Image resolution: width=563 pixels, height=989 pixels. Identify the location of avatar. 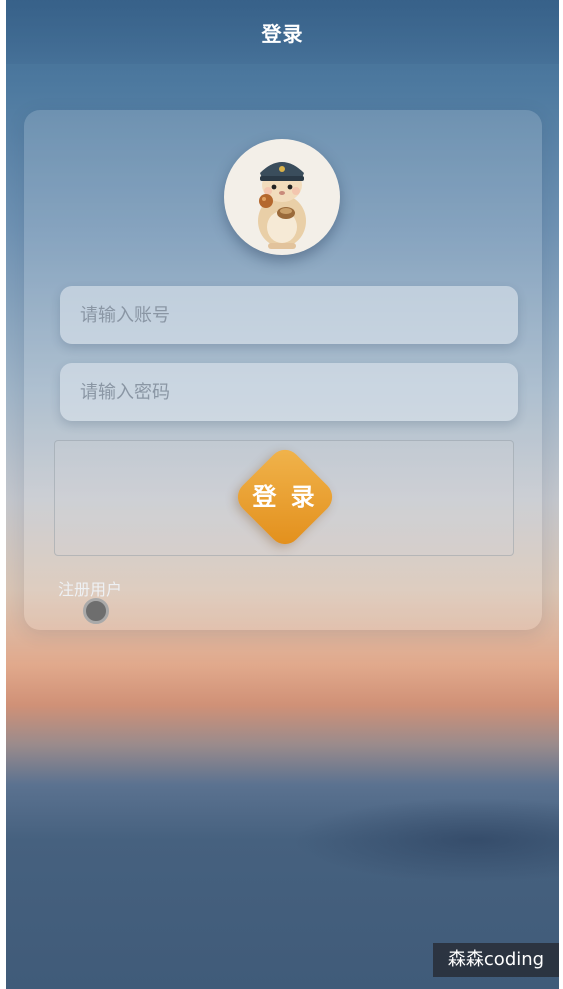
(282, 197).